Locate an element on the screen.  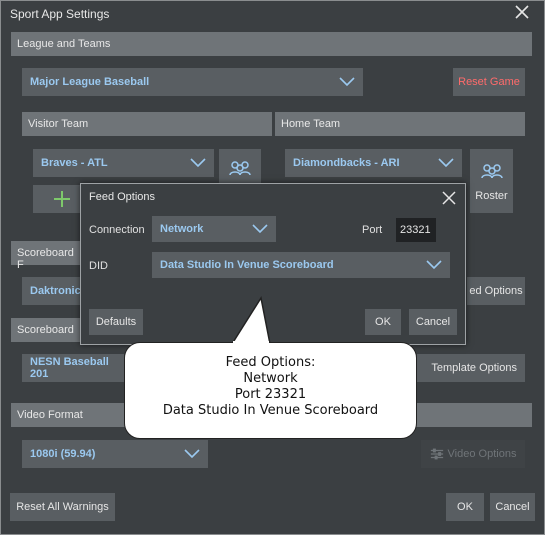
league-section-header: League and Teams is located at coordinates (271, 44).